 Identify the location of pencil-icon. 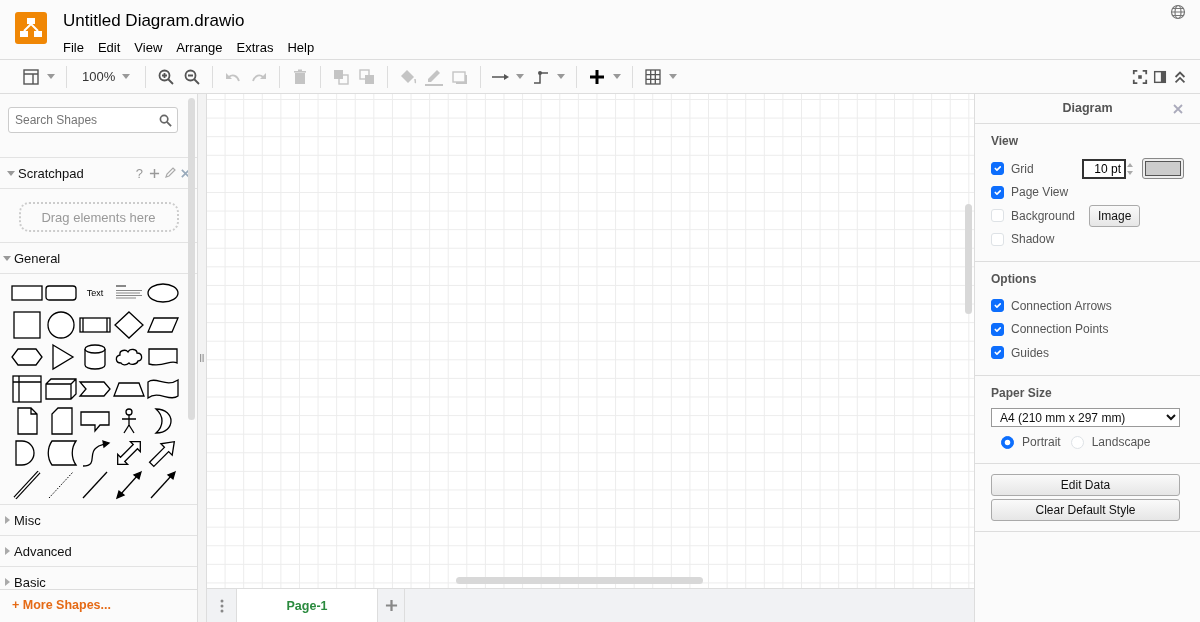
(434, 76).